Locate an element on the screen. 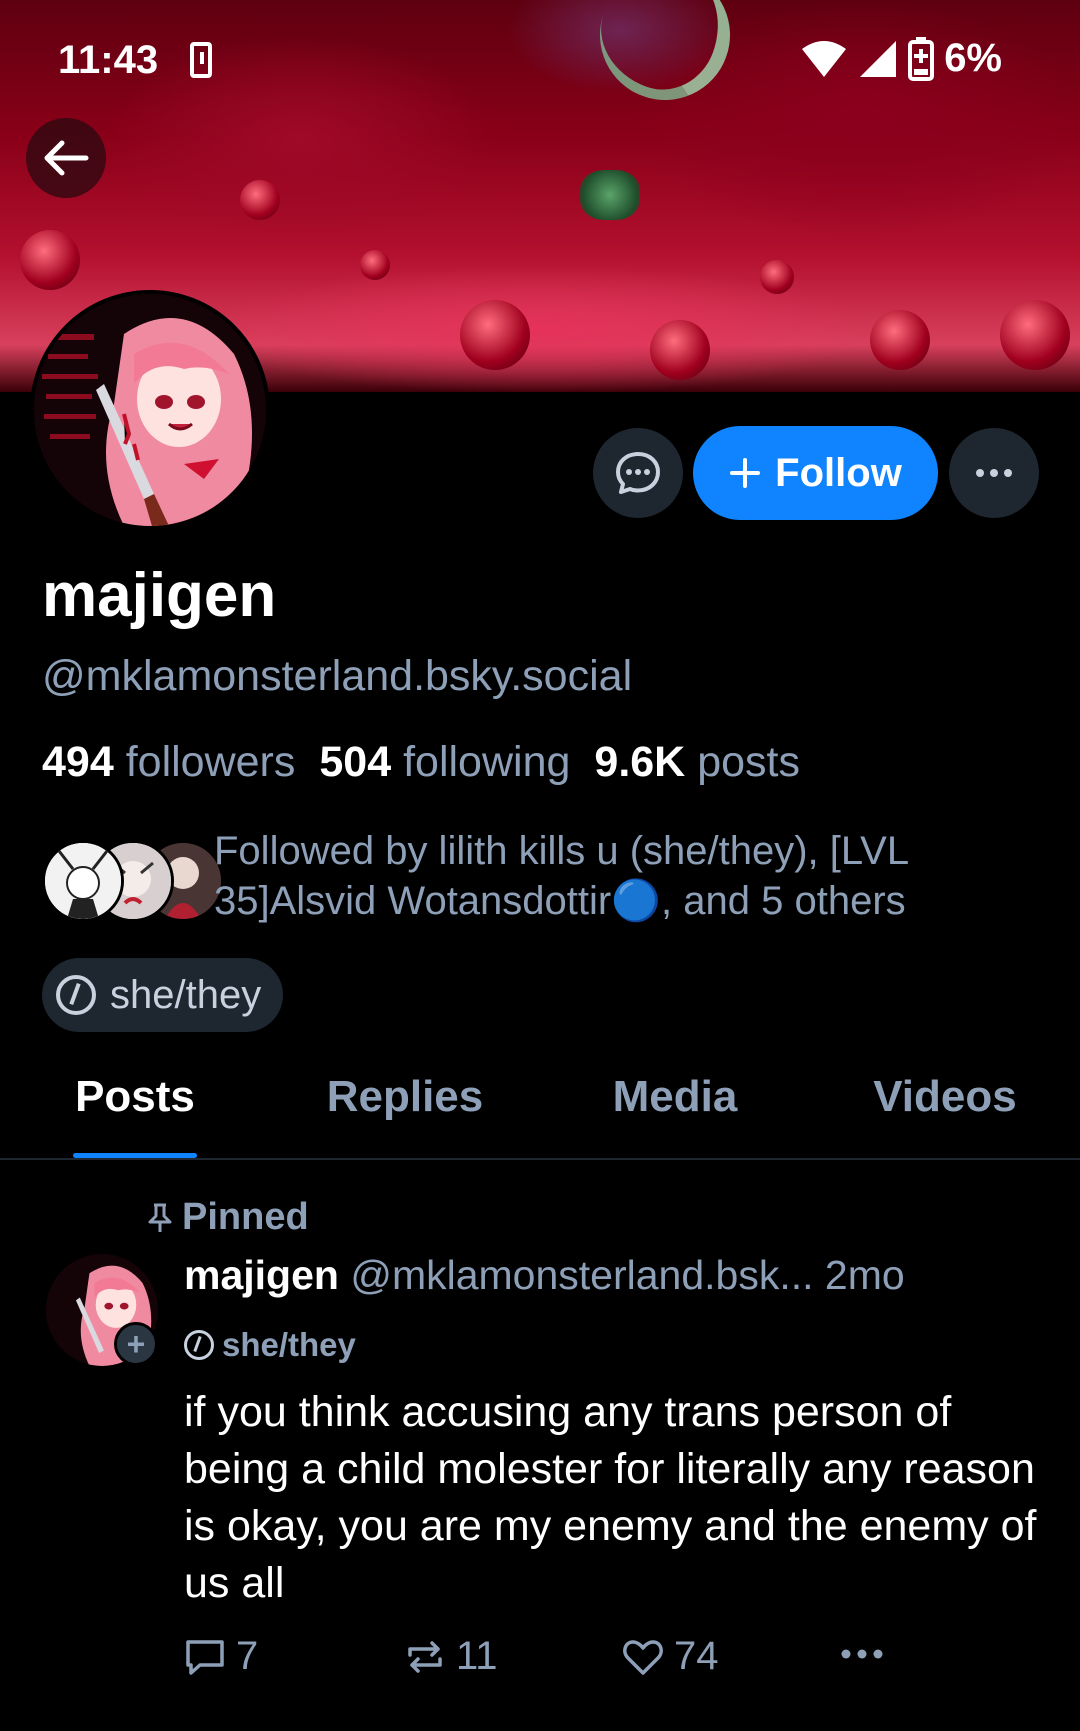  post-actions: 7 11 74 is located at coordinates (614, 1664).